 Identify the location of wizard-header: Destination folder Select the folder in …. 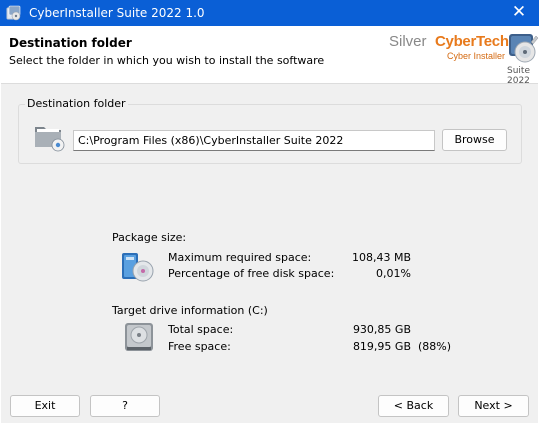
(270, 56).